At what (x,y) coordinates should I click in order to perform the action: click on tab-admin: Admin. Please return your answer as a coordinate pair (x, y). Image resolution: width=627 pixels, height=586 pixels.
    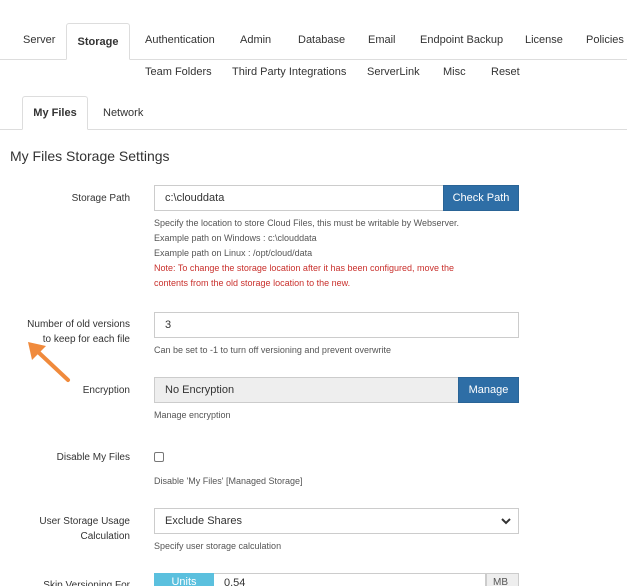
    Looking at the image, I should click on (255, 40).